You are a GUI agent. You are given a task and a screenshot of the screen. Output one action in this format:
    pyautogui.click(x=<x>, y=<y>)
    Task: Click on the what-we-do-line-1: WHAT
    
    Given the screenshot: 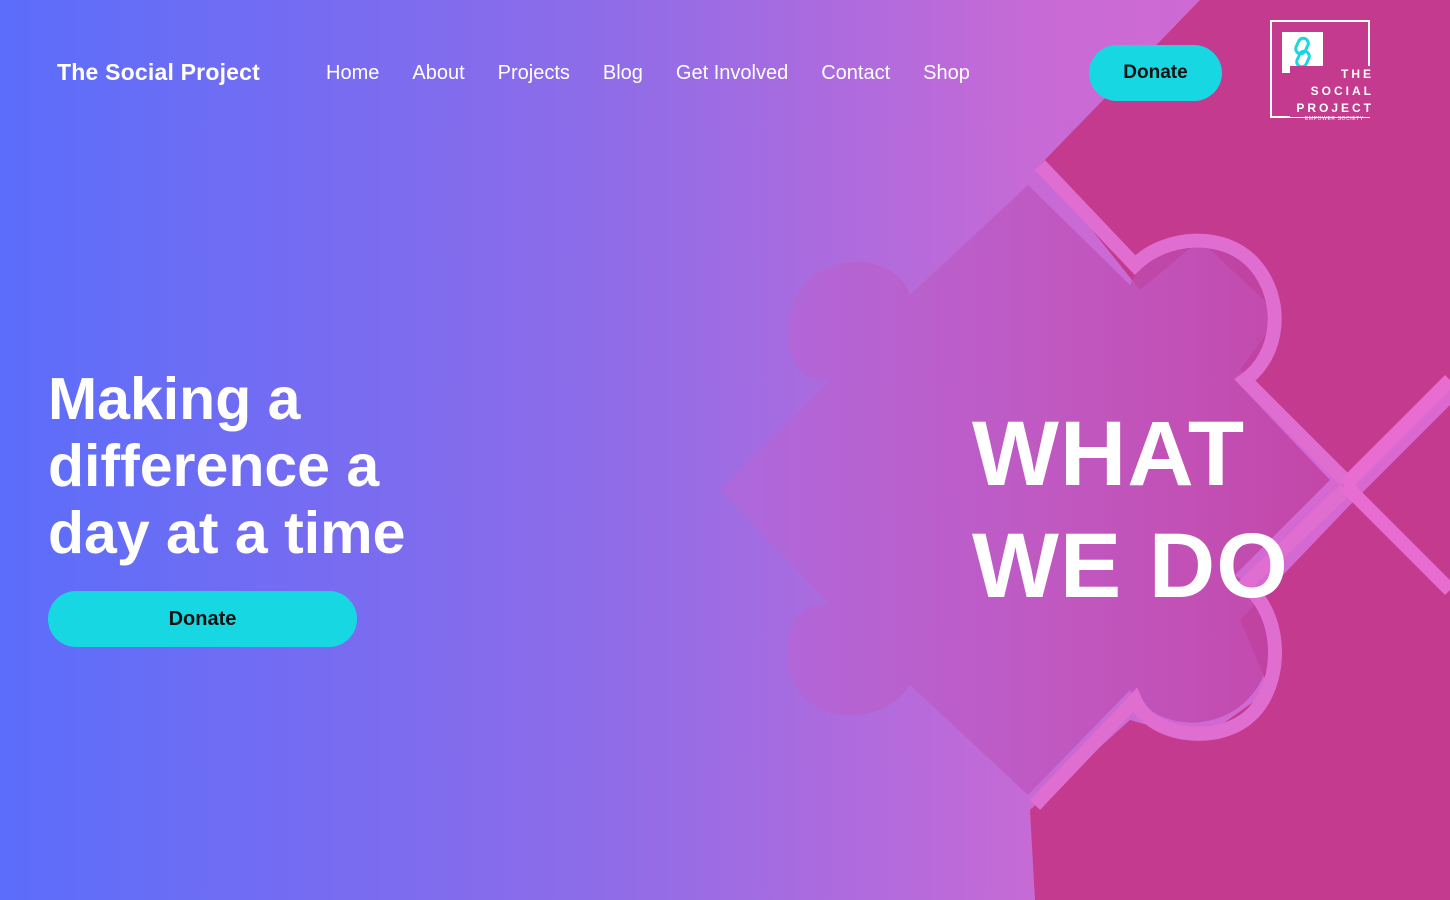 What is the action you would take?
    pyautogui.click(x=1109, y=454)
    